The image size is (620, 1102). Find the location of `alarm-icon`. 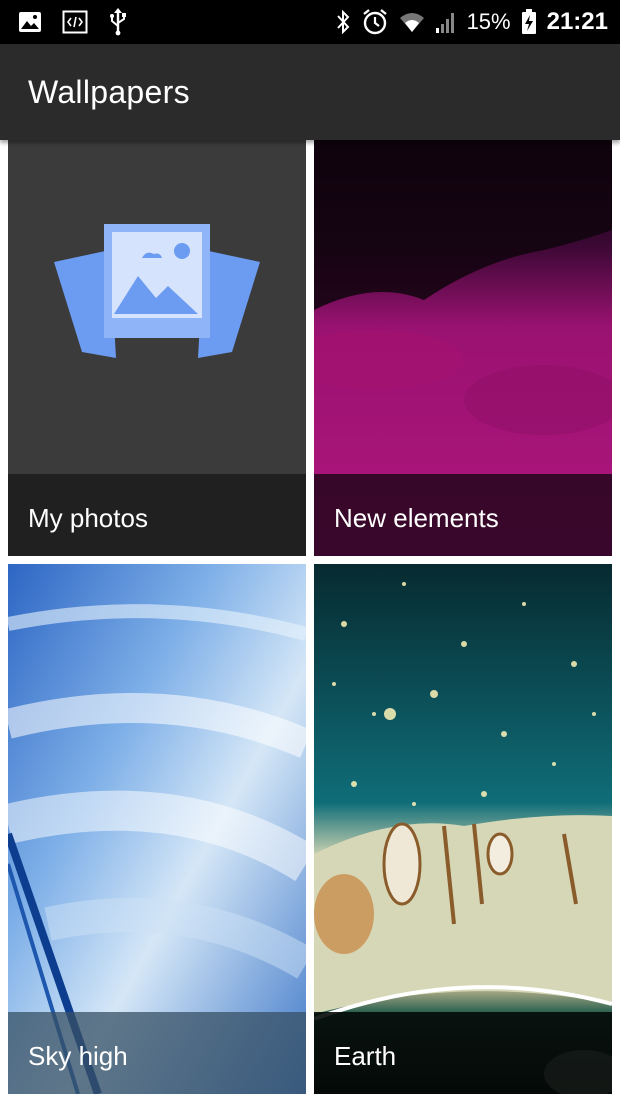

alarm-icon is located at coordinates (375, 22).